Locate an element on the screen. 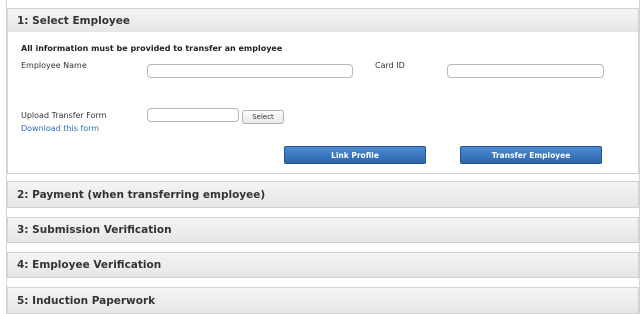 The width and height of the screenshot is (642, 314). transfer-employee-button: Transfer Employee is located at coordinates (531, 155).